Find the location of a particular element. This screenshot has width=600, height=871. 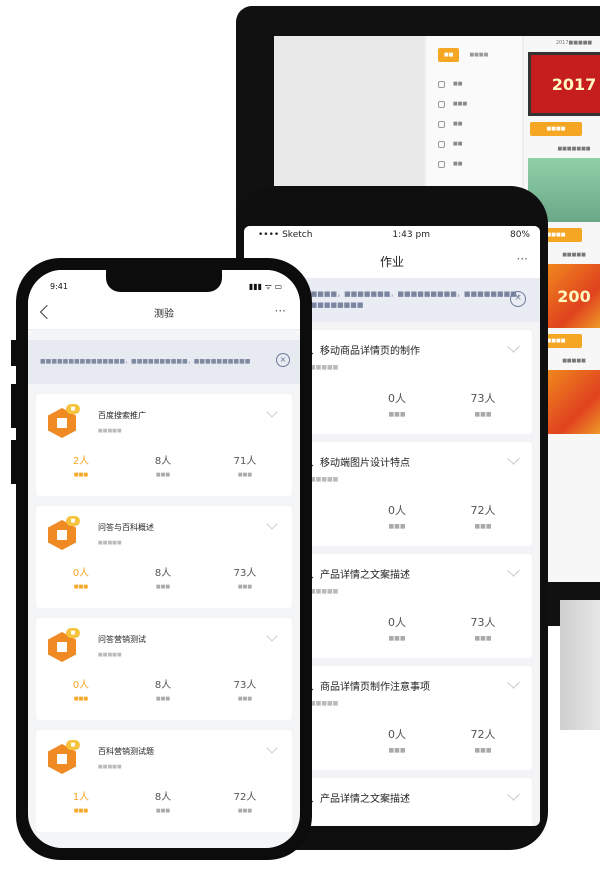

monitor-tab-active: ■■ is located at coordinates (449, 55).